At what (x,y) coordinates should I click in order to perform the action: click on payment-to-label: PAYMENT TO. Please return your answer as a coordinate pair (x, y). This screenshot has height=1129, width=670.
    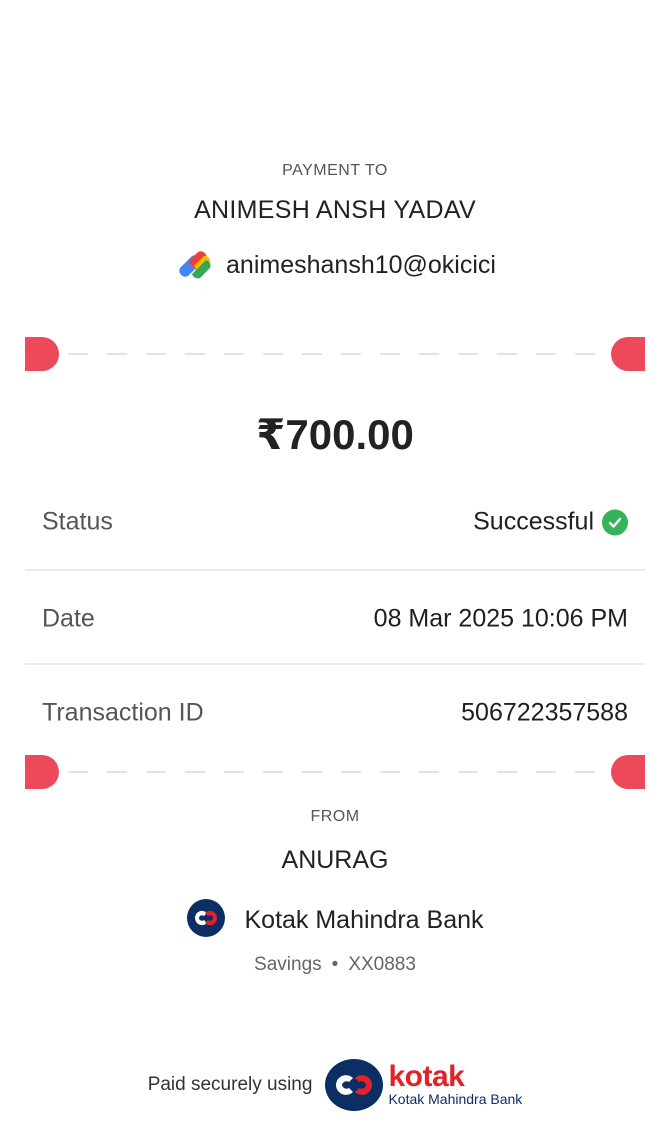
    Looking at the image, I should click on (335, 170).